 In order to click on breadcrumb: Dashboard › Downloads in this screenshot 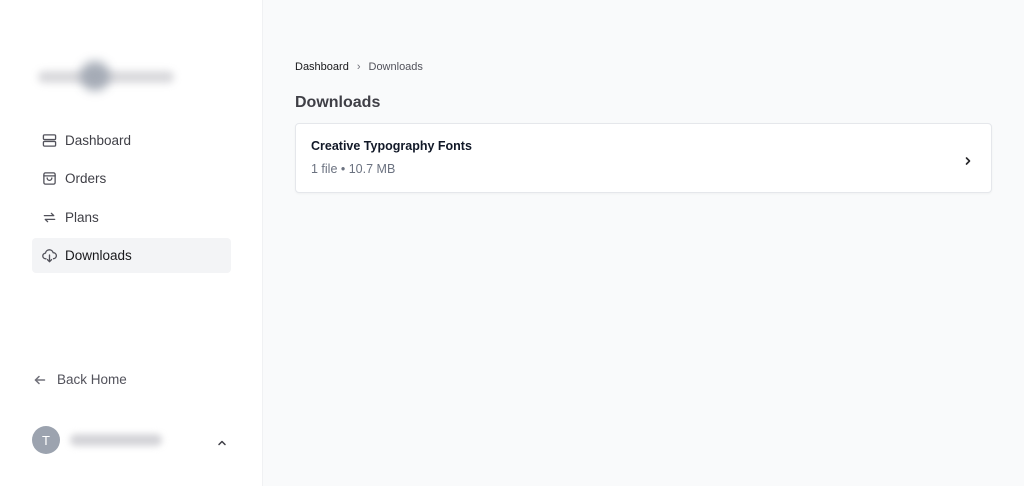, I will do `click(359, 67)`.